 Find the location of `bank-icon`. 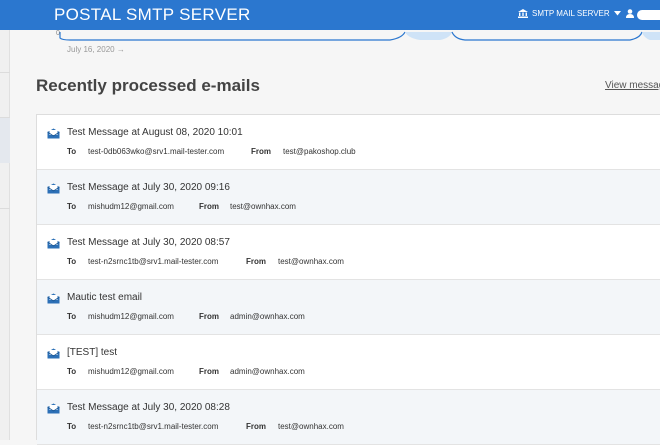

bank-icon is located at coordinates (523, 13).